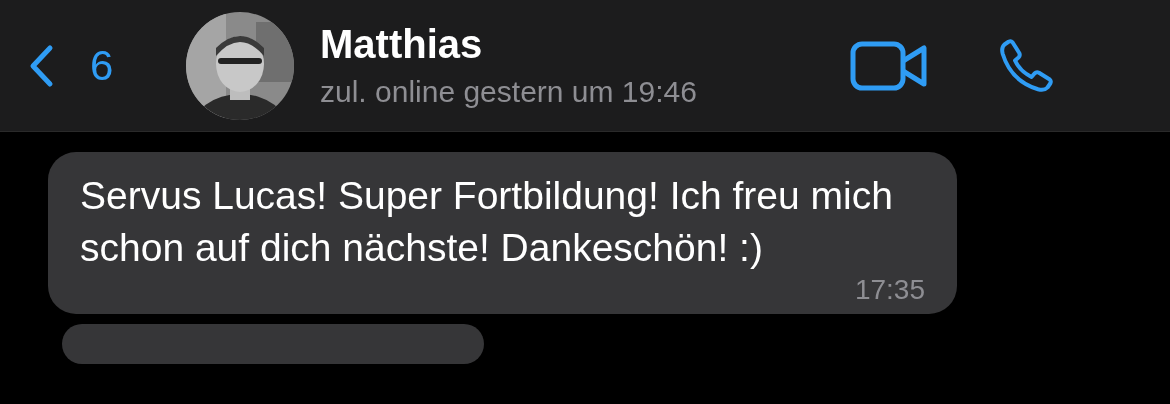 This screenshot has width=1170, height=404. I want to click on contact-name: Matthias, so click(402, 44).